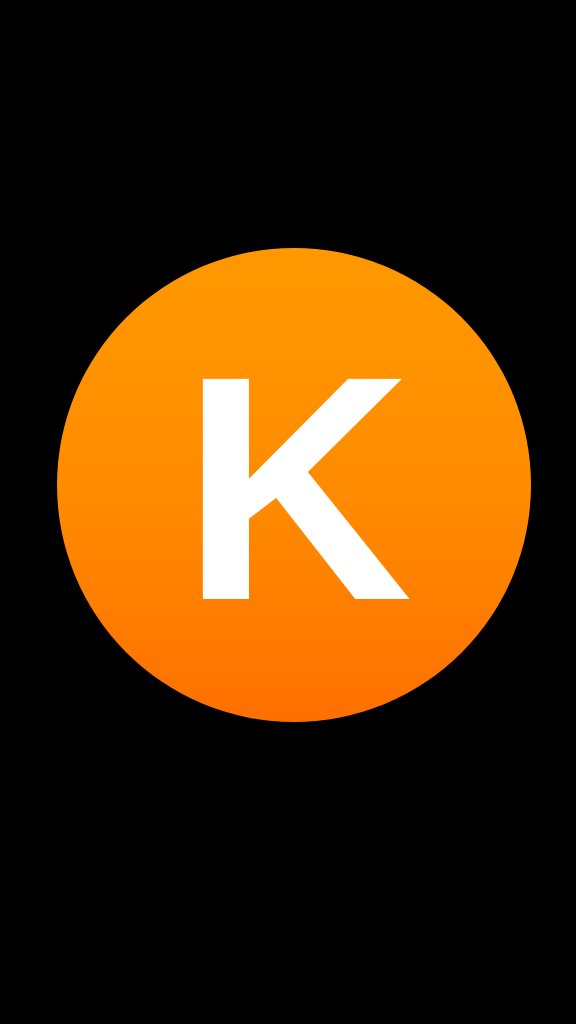  Describe the element at coordinates (297, 488) in the screenshot. I see `app-logo-letter: K` at that location.